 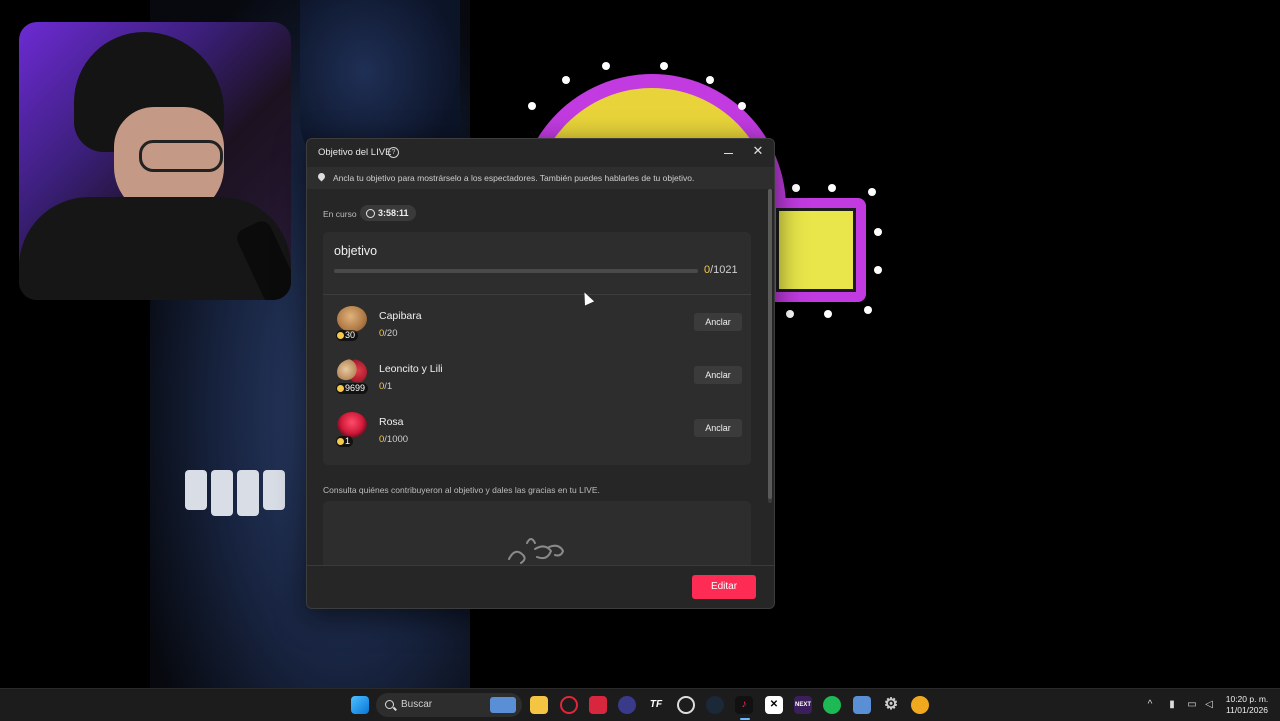 I want to click on gift-name: Rosa, so click(x=391, y=422).